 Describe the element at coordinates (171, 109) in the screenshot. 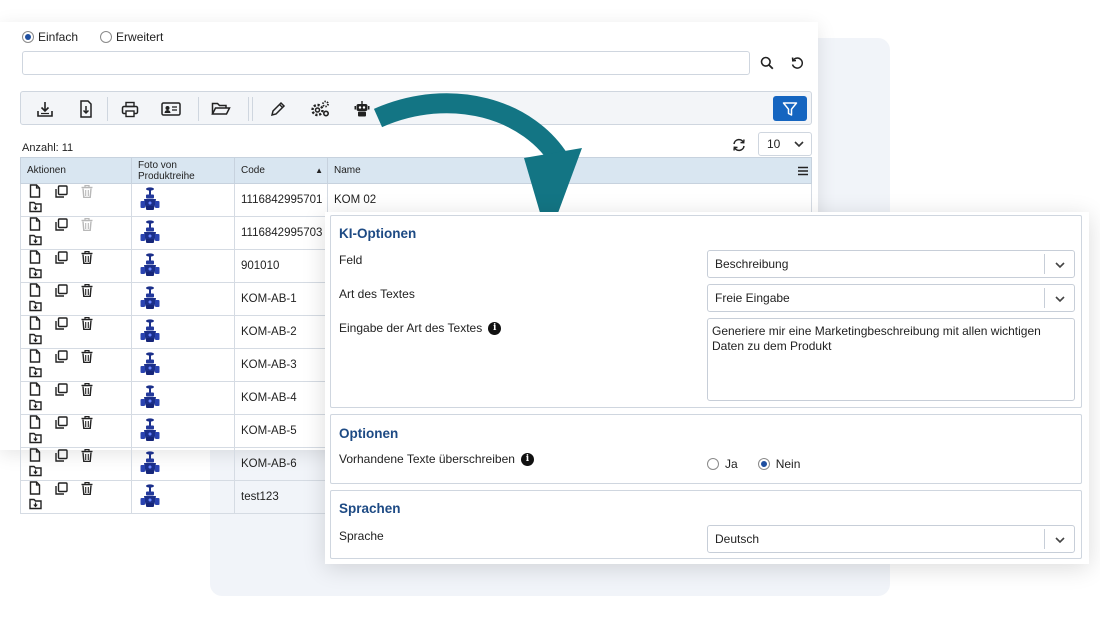

I see `contact-card-icon` at that location.